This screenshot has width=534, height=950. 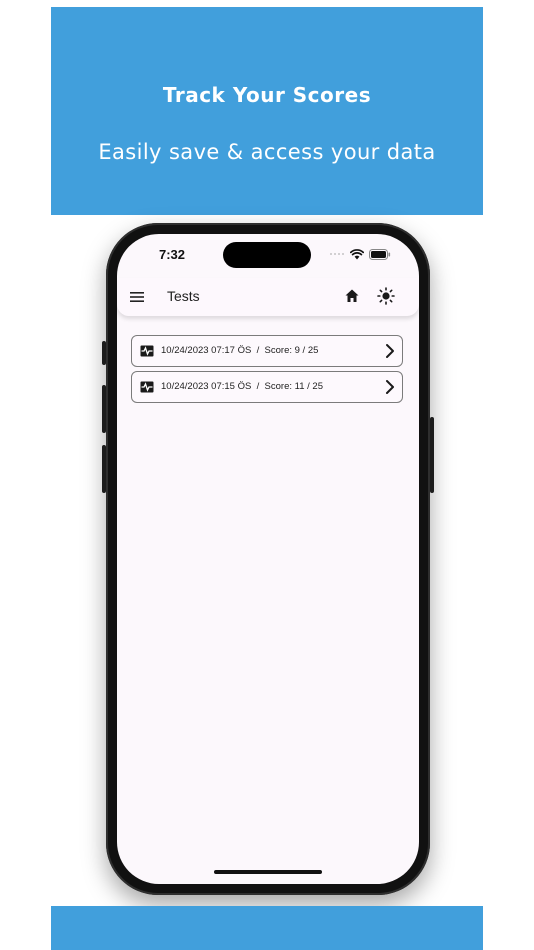 What do you see at coordinates (104, 469) in the screenshot?
I see `volume-down-button` at bounding box center [104, 469].